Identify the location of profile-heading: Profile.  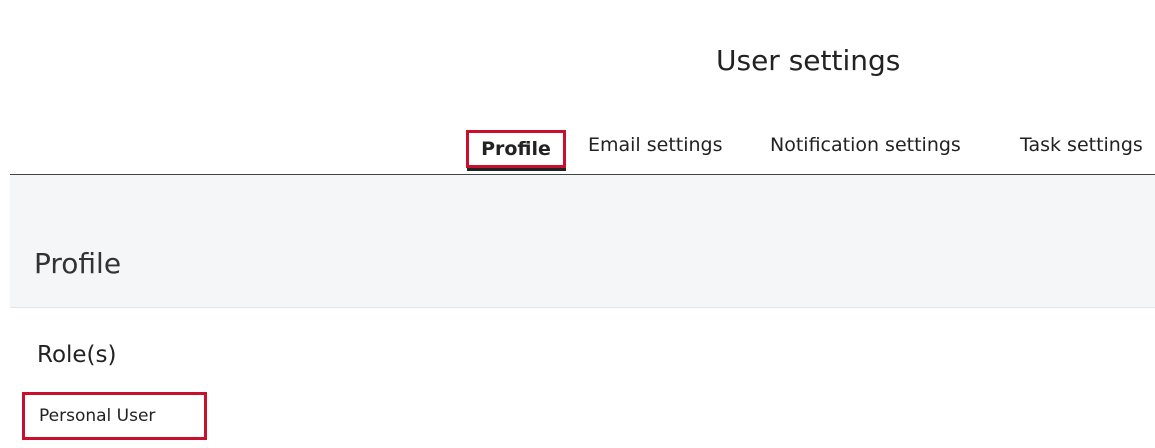
(78, 263).